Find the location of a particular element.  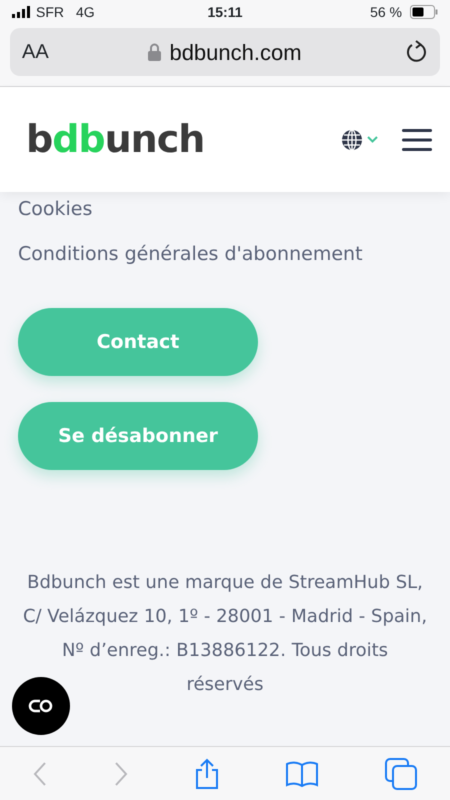

address-bar: AA bdbunch.com is located at coordinates (225, 52).